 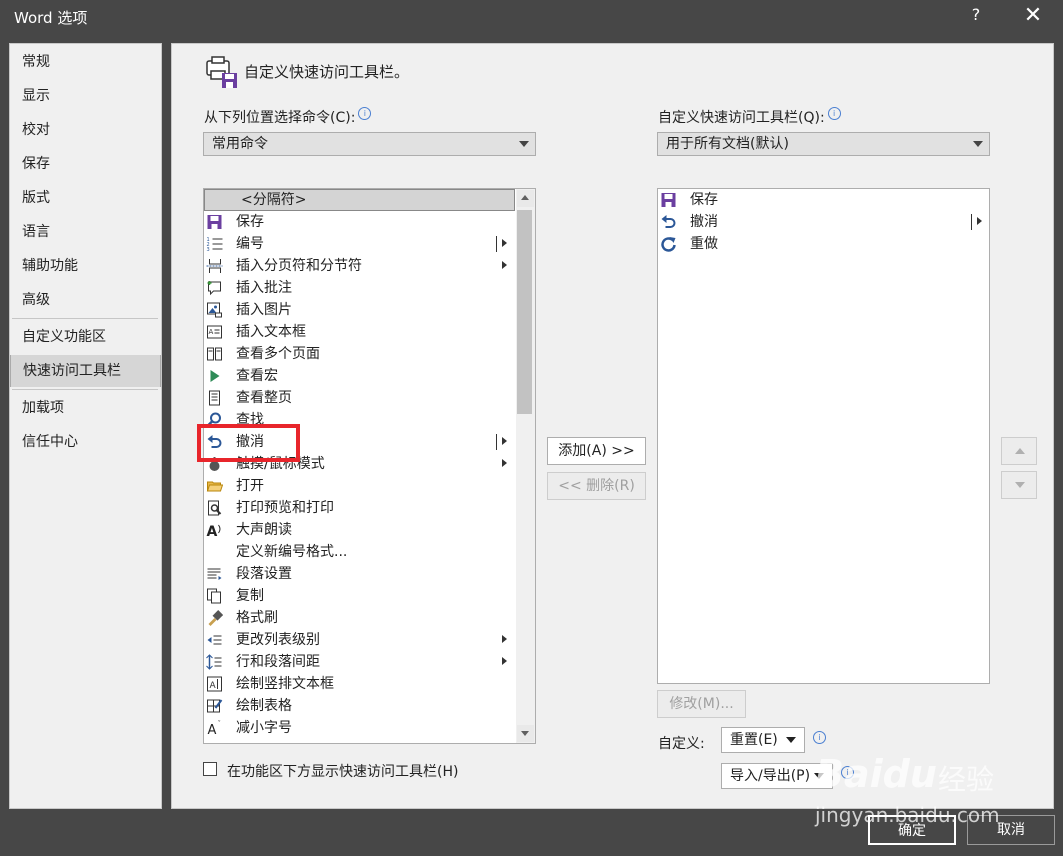 I want to click on help-button: ?, so click(x=976, y=16).